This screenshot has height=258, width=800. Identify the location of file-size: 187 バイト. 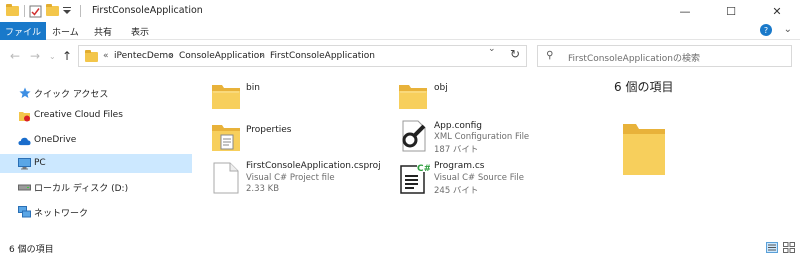
(456, 150).